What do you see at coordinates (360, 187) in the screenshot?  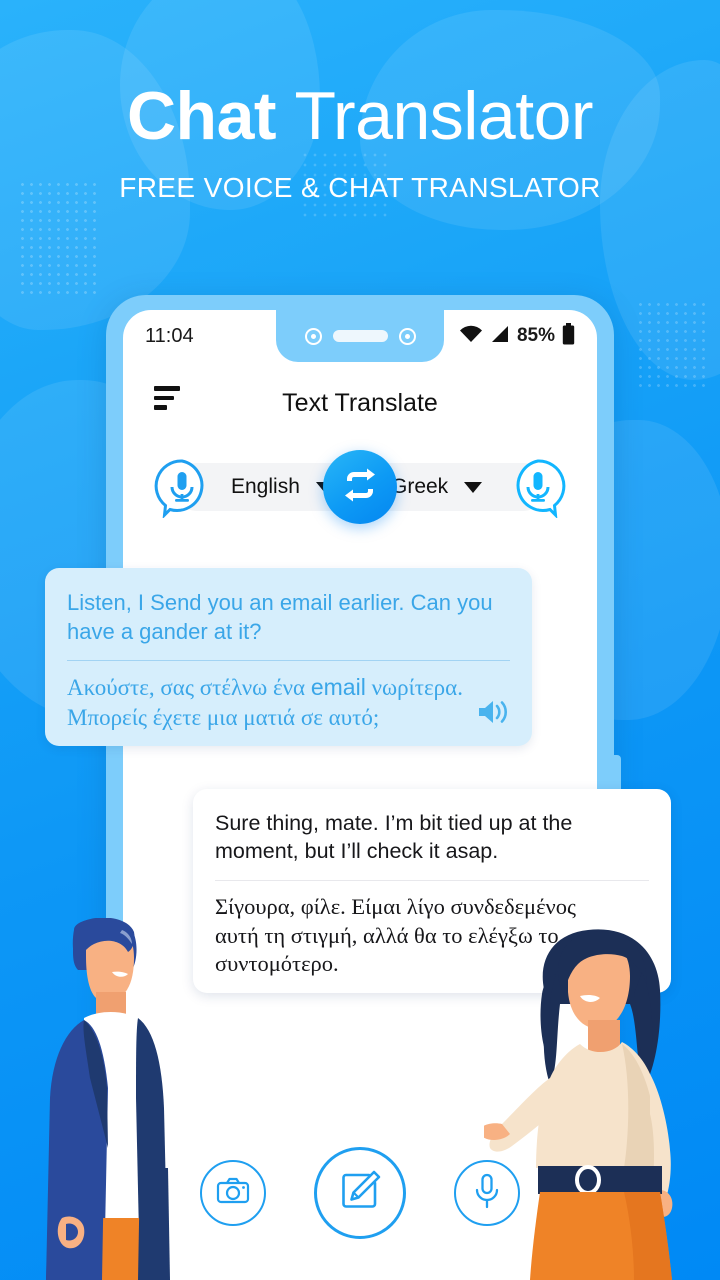 I see `page-subtitle: FREE VOICE & CHAT TRANSLATOR` at bounding box center [360, 187].